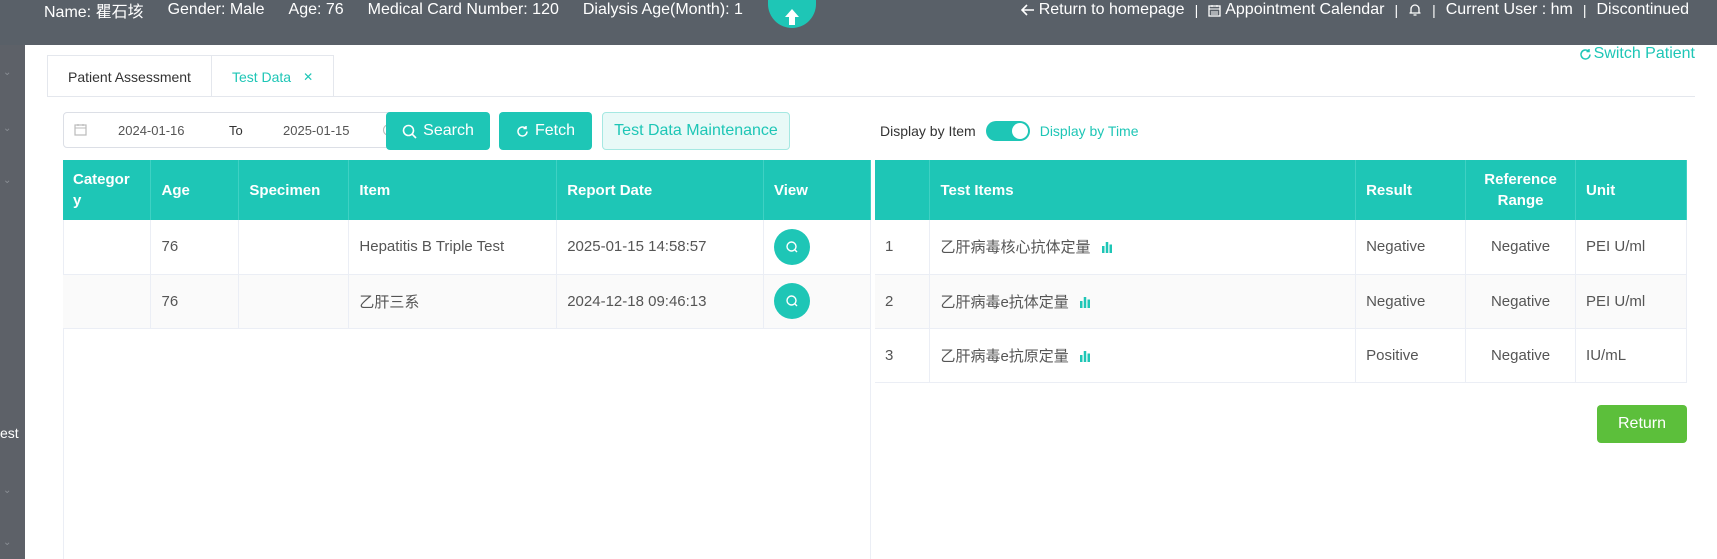 This screenshot has height=559, width=1717. Describe the element at coordinates (453, 247) in the screenshot. I see `cell-item: Hepatitis B Triple Test` at that location.